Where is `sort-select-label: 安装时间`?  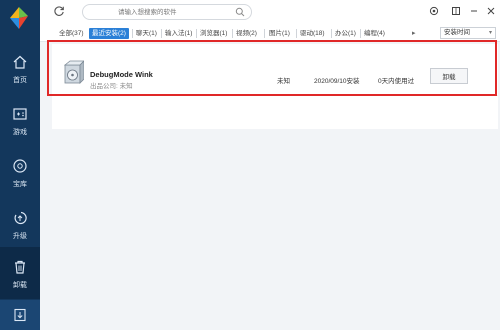
sort-select-label: 安装时间 is located at coordinates (457, 32).